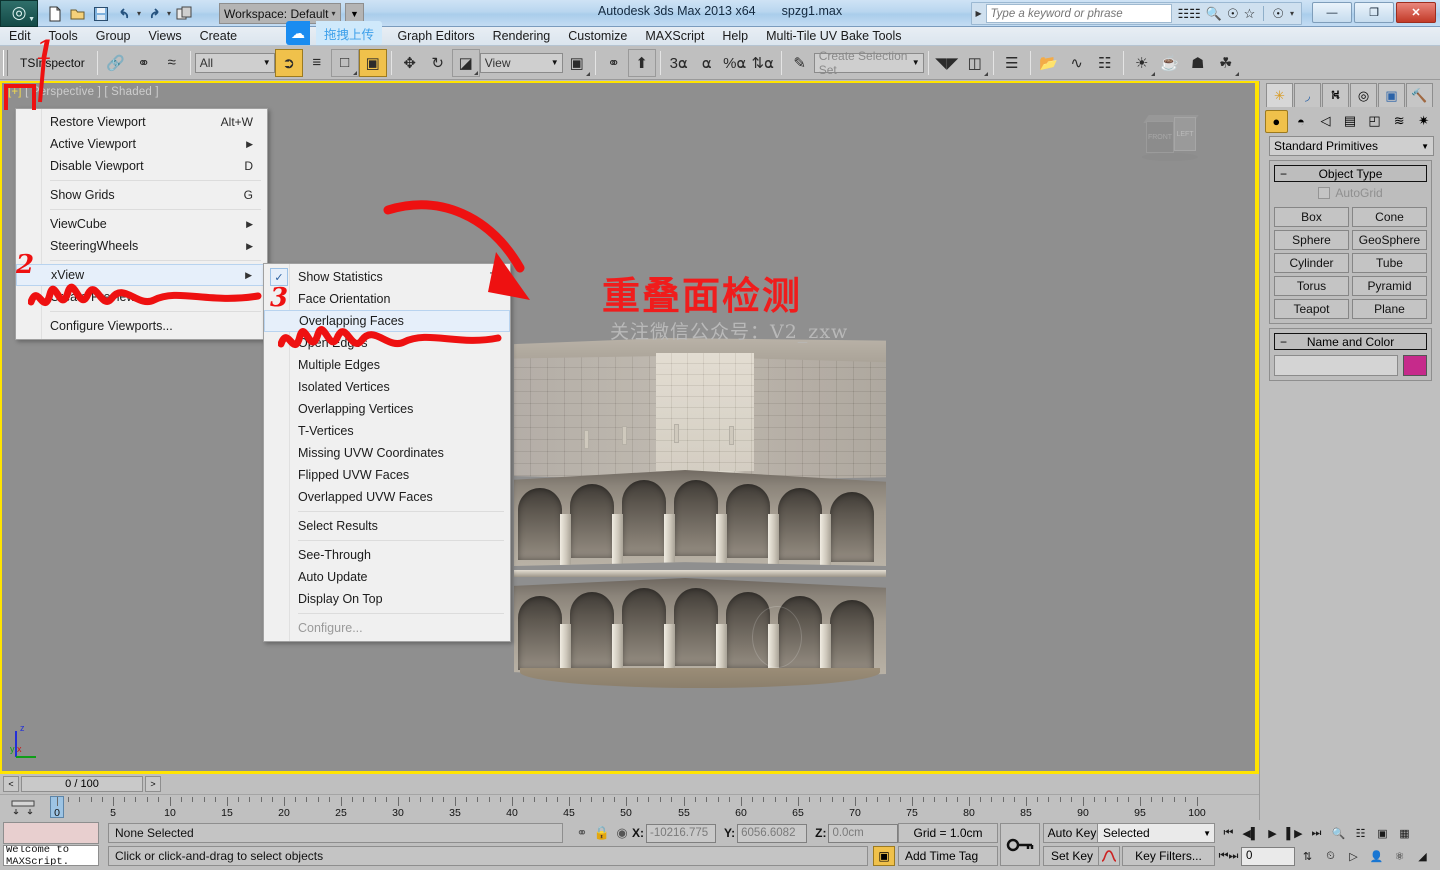 The height and width of the screenshot is (870, 1440). What do you see at coordinates (1389, 286) in the screenshot?
I see `pyramid-button: Pyramid` at bounding box center [1389, 286].